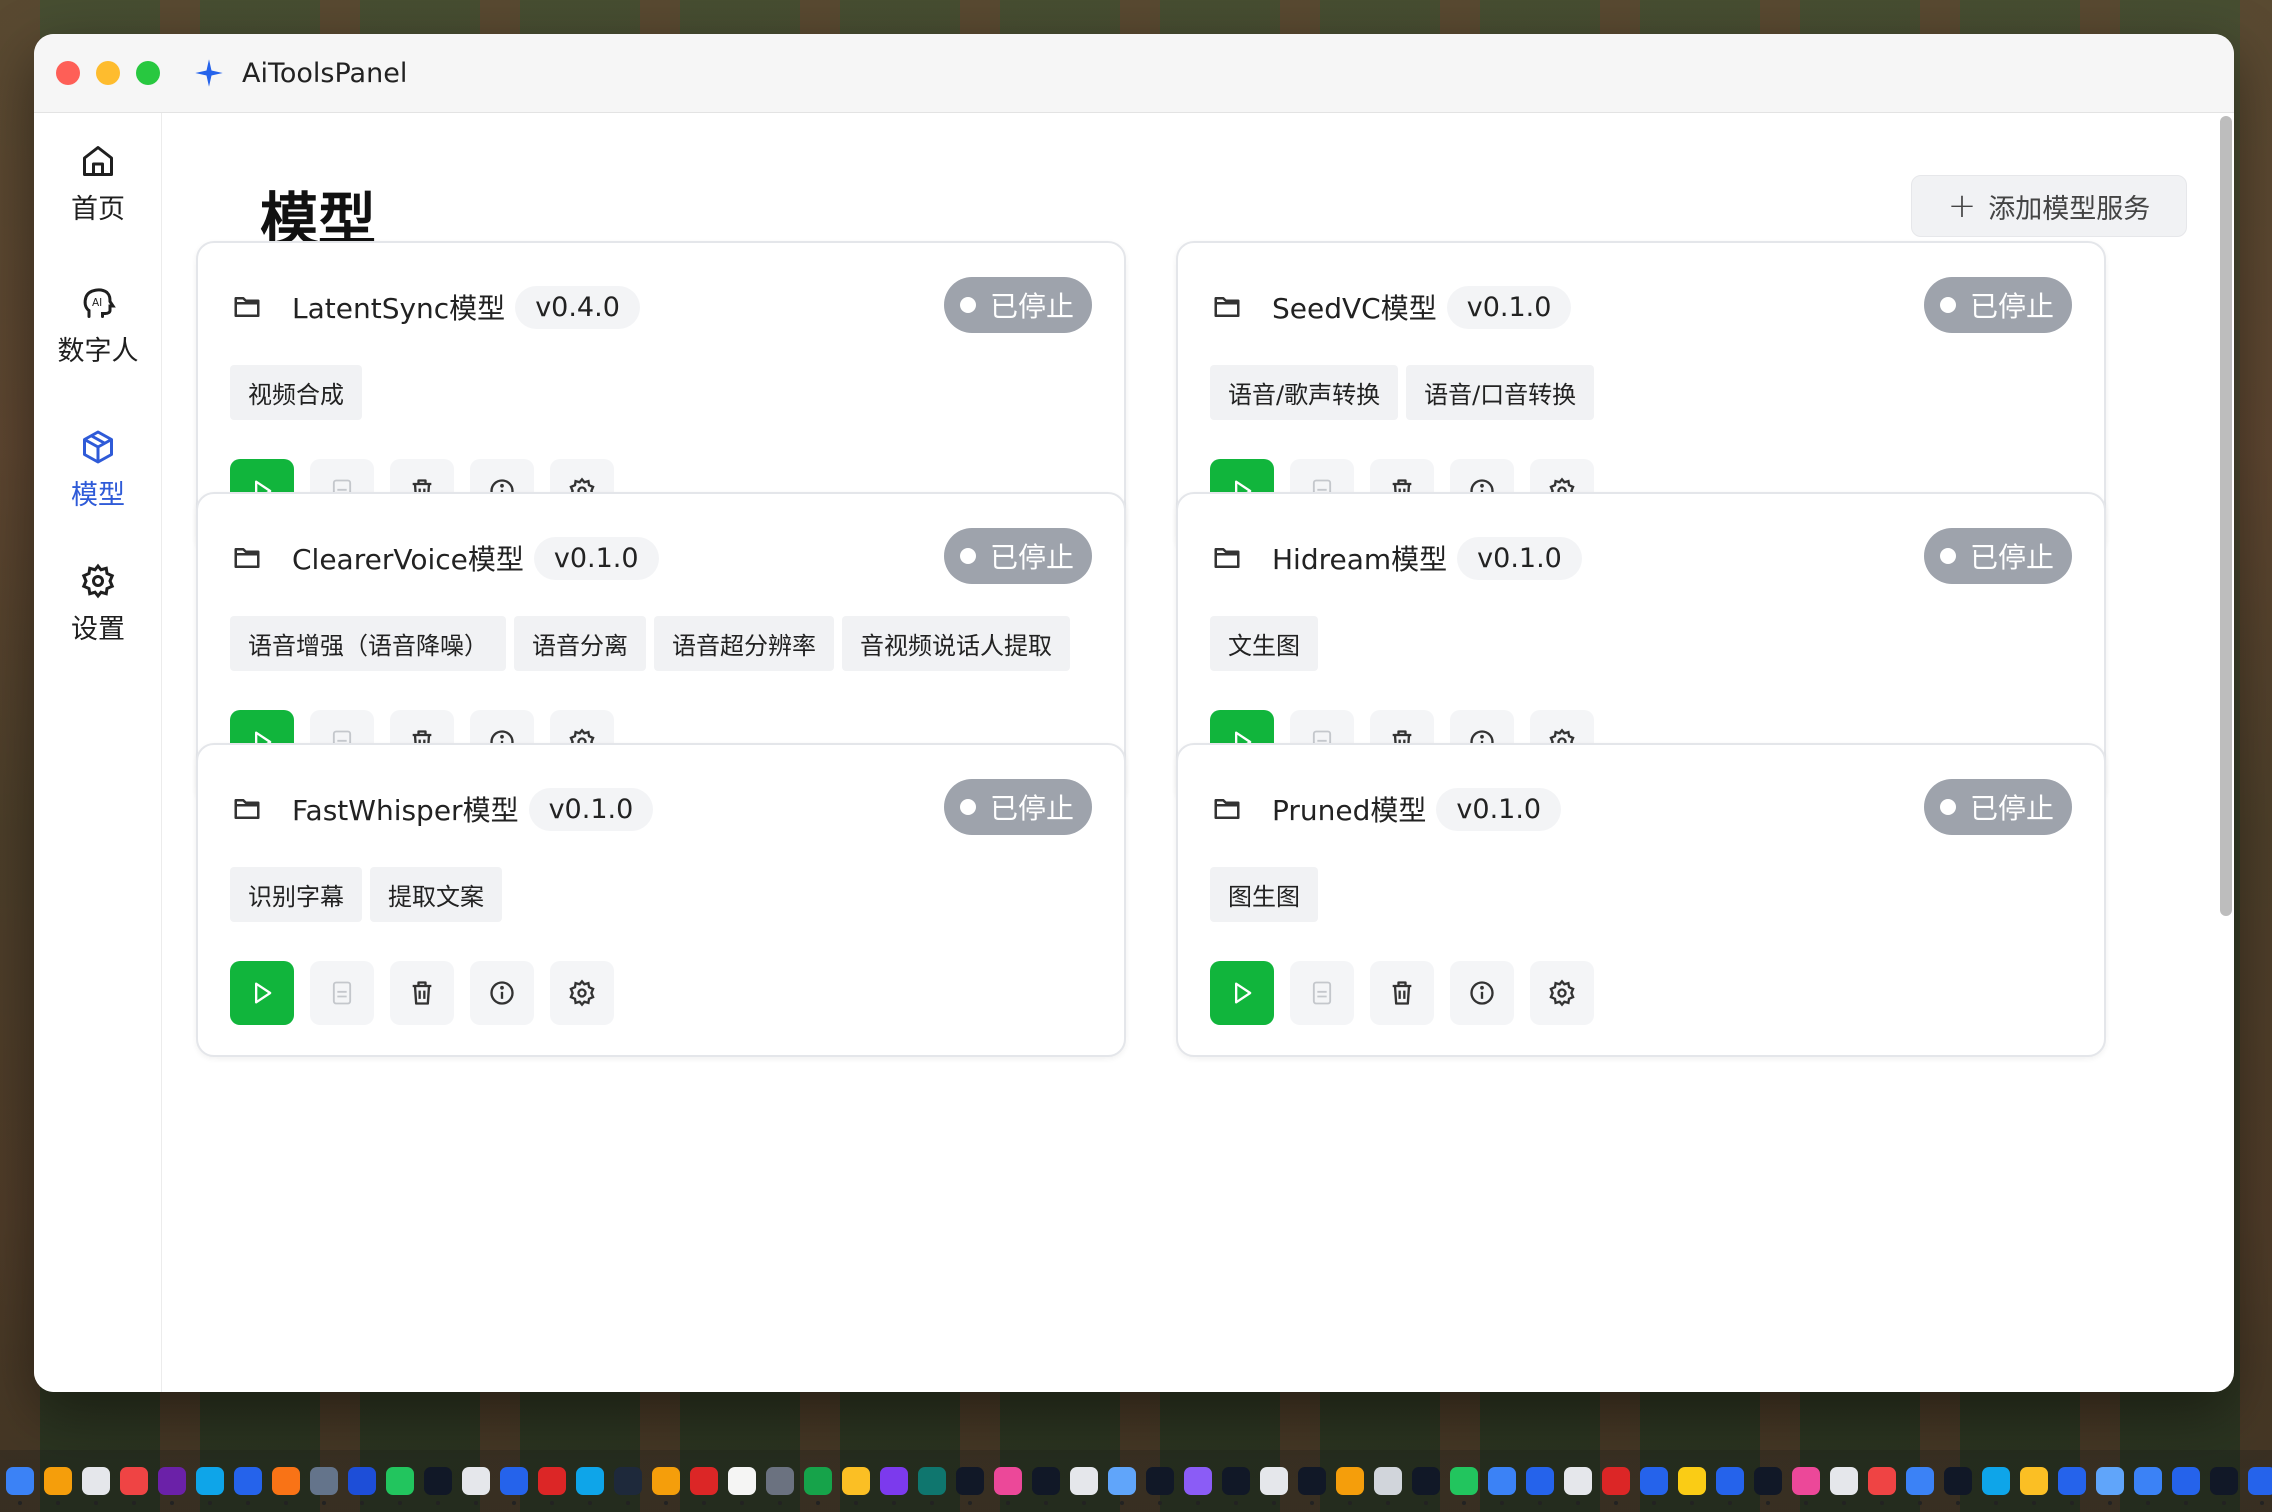 The image size is (2272, 1512). I want to click on play-icon, so click(263, 993).